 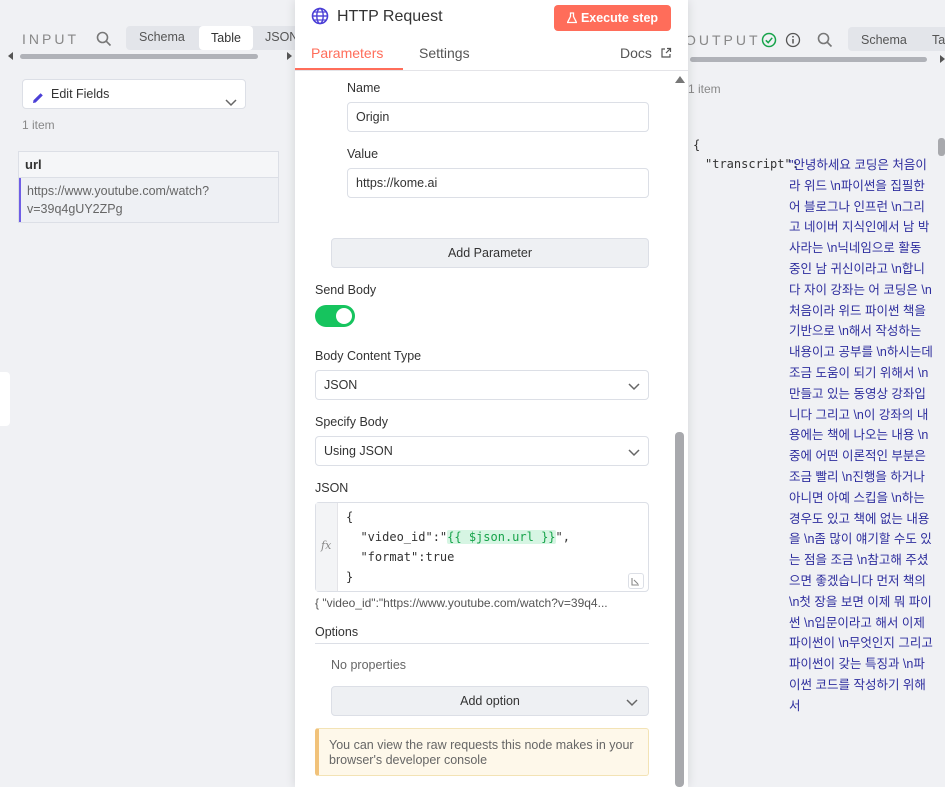 What do you see at coordinates (369, 665) in the screenshot?
I see `no-properties-text: No properties` at bounding box center [369, 665].